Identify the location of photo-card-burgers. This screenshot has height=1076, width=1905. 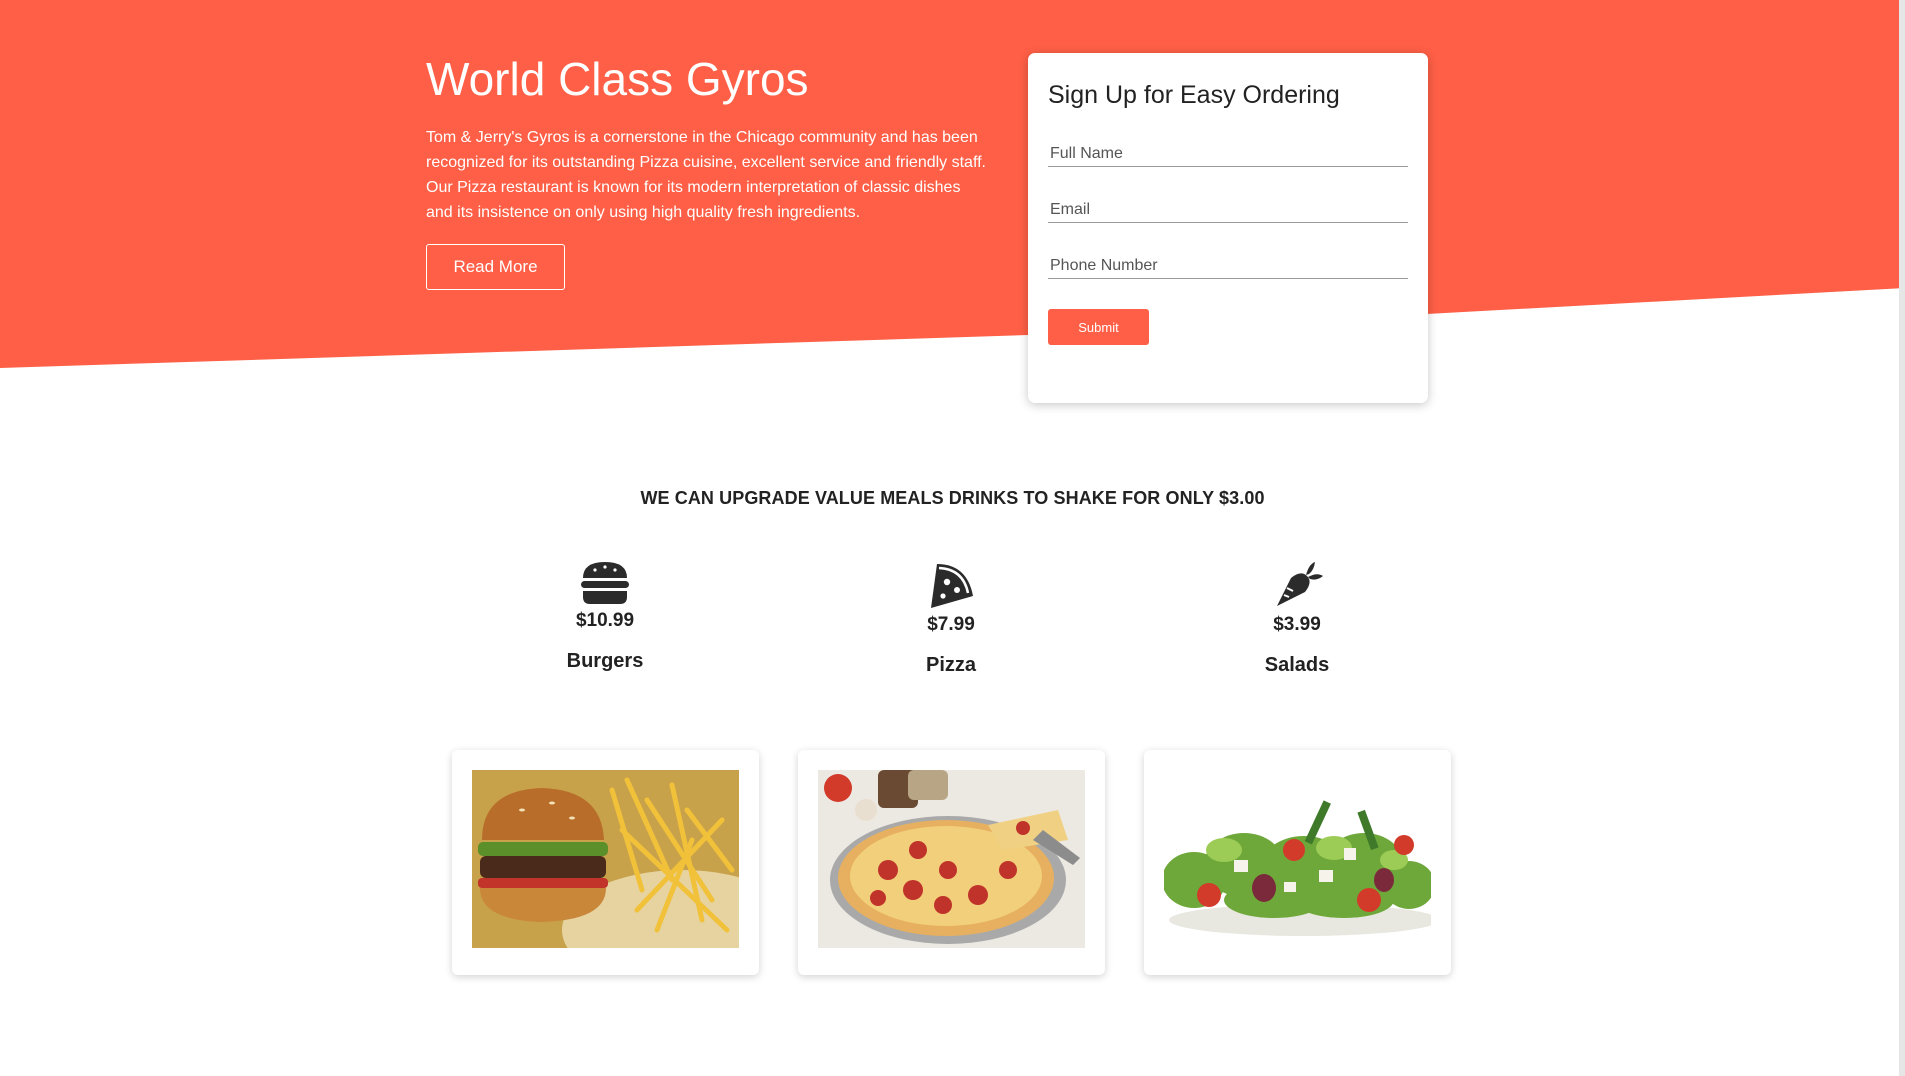
(605, 862).